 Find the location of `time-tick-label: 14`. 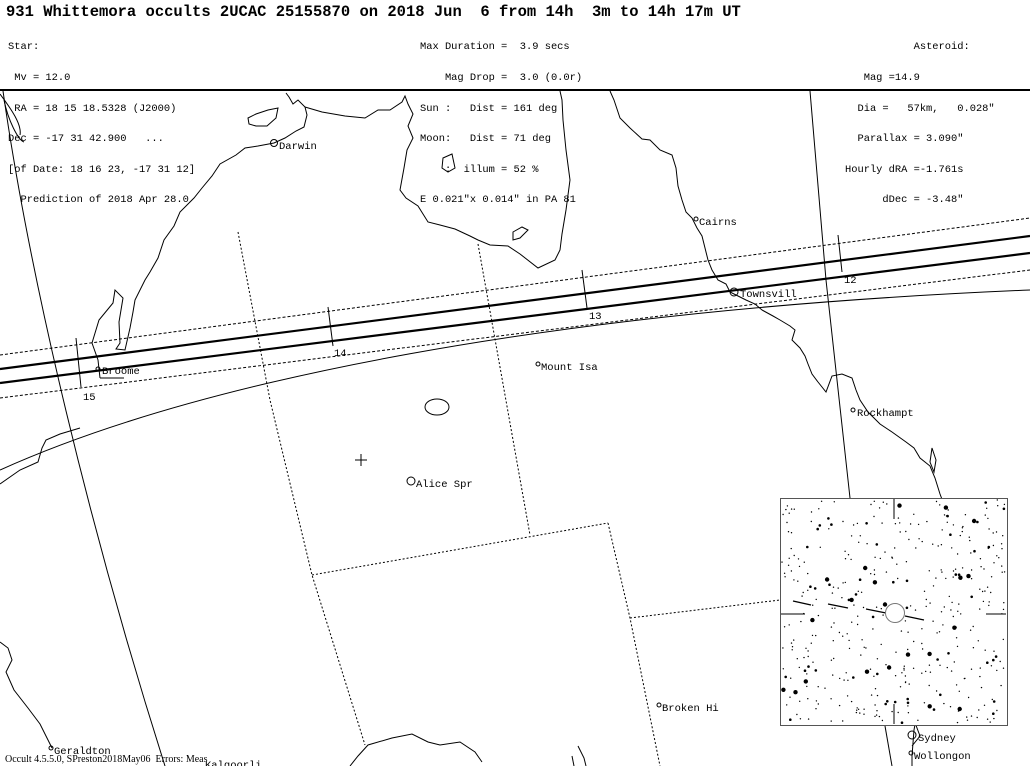

time-tick-label: 14 is located at coordinates (340, 354).